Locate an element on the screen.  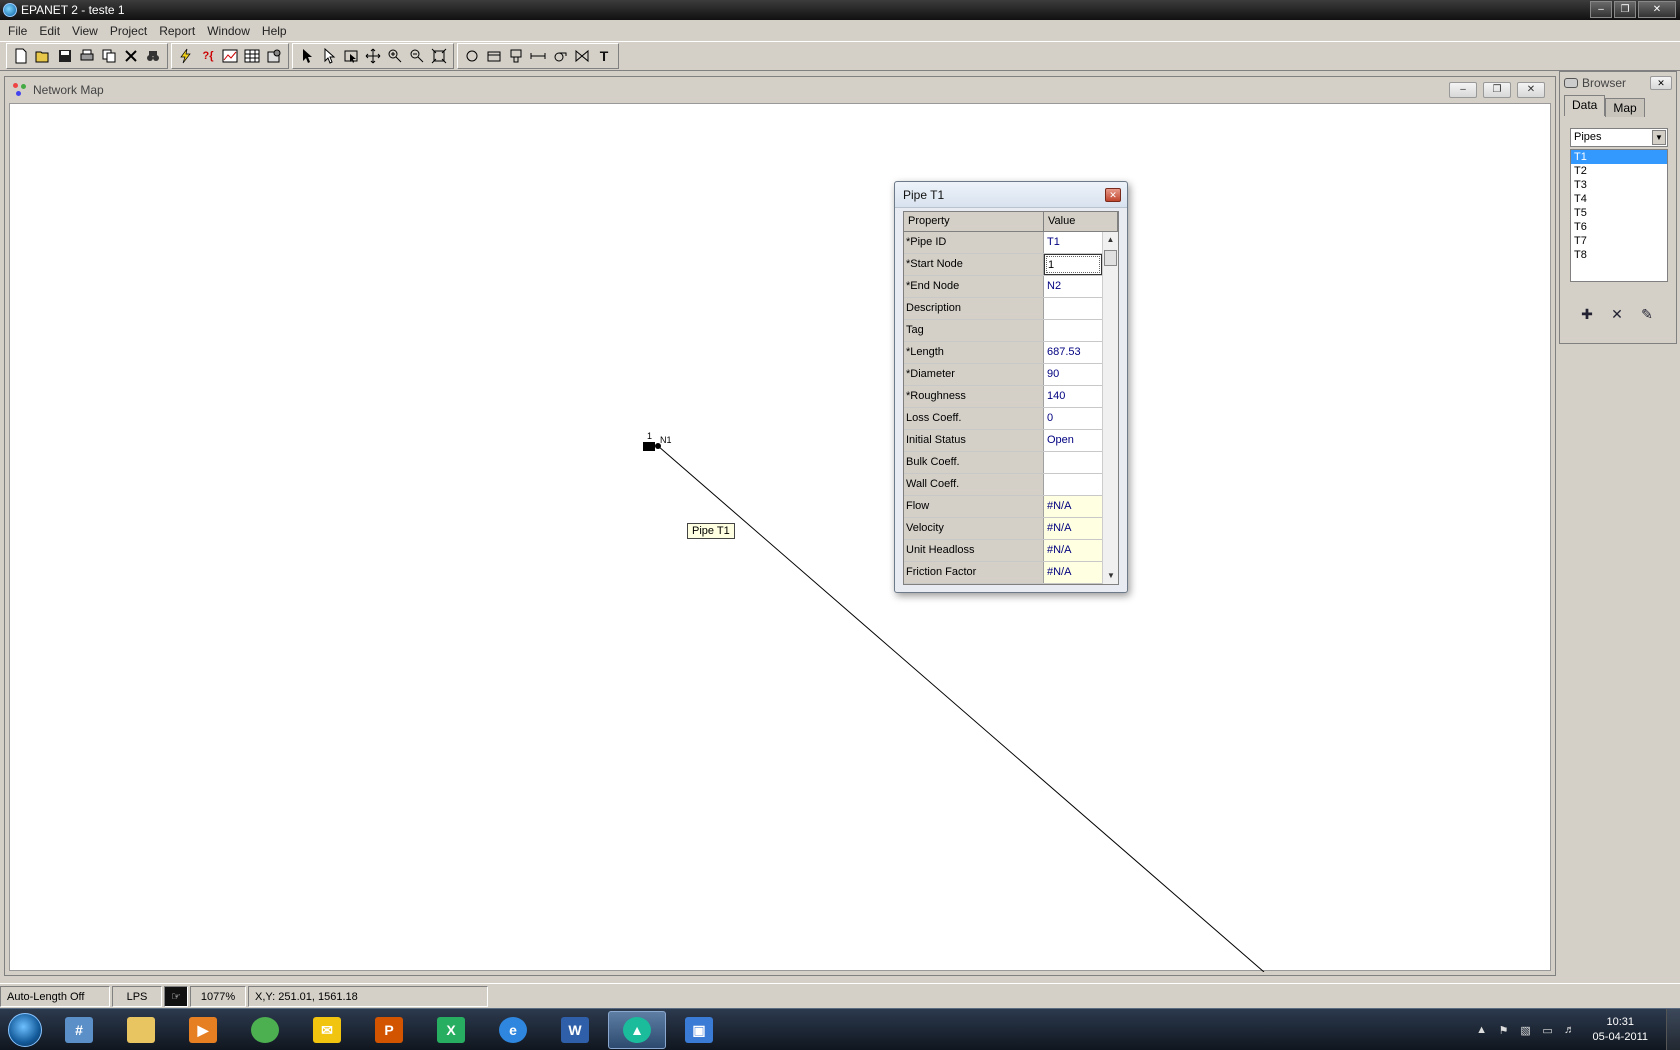
options-icon is located at coordinates (274, 56).